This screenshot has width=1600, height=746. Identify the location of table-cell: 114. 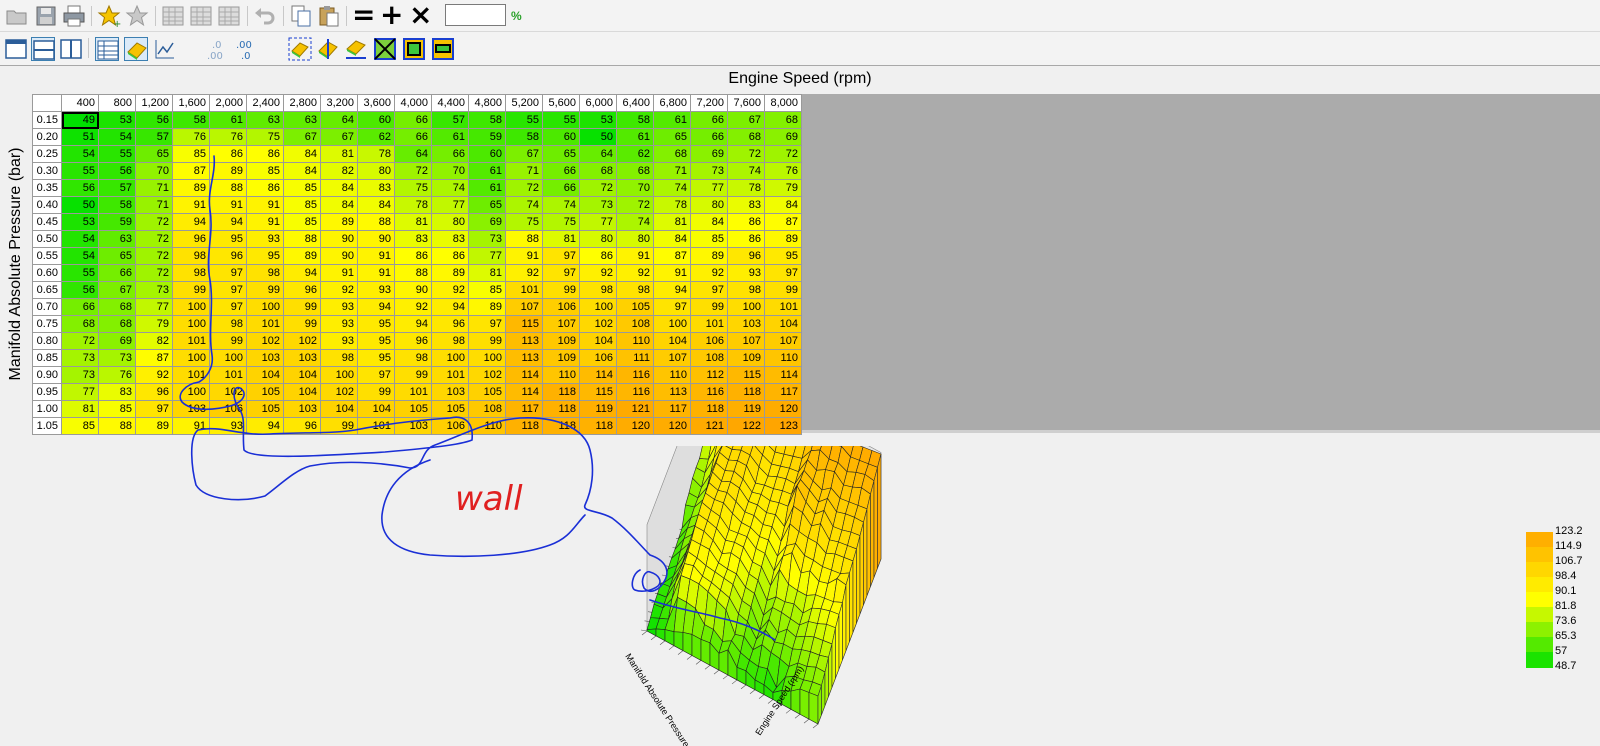
(783, 375).